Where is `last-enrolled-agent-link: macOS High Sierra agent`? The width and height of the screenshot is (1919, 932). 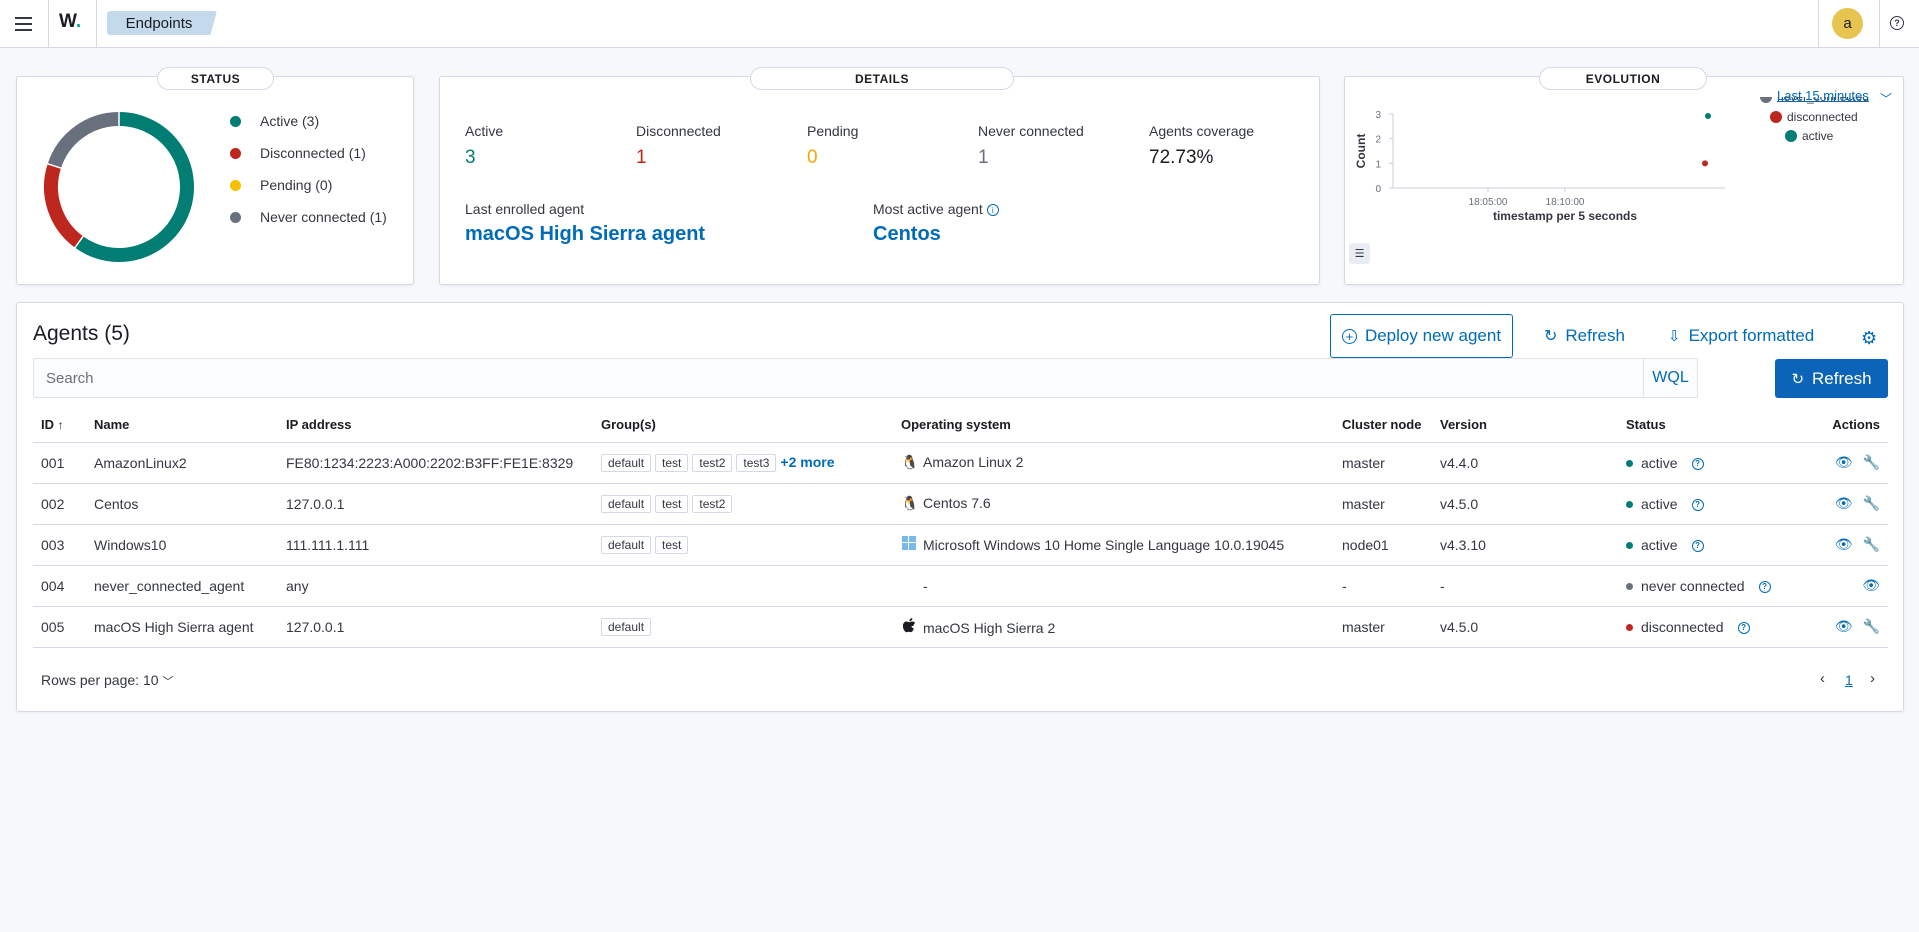
last-enrolled-agent-link: macOS High Sierra agent is located at coordinates (585, 234).